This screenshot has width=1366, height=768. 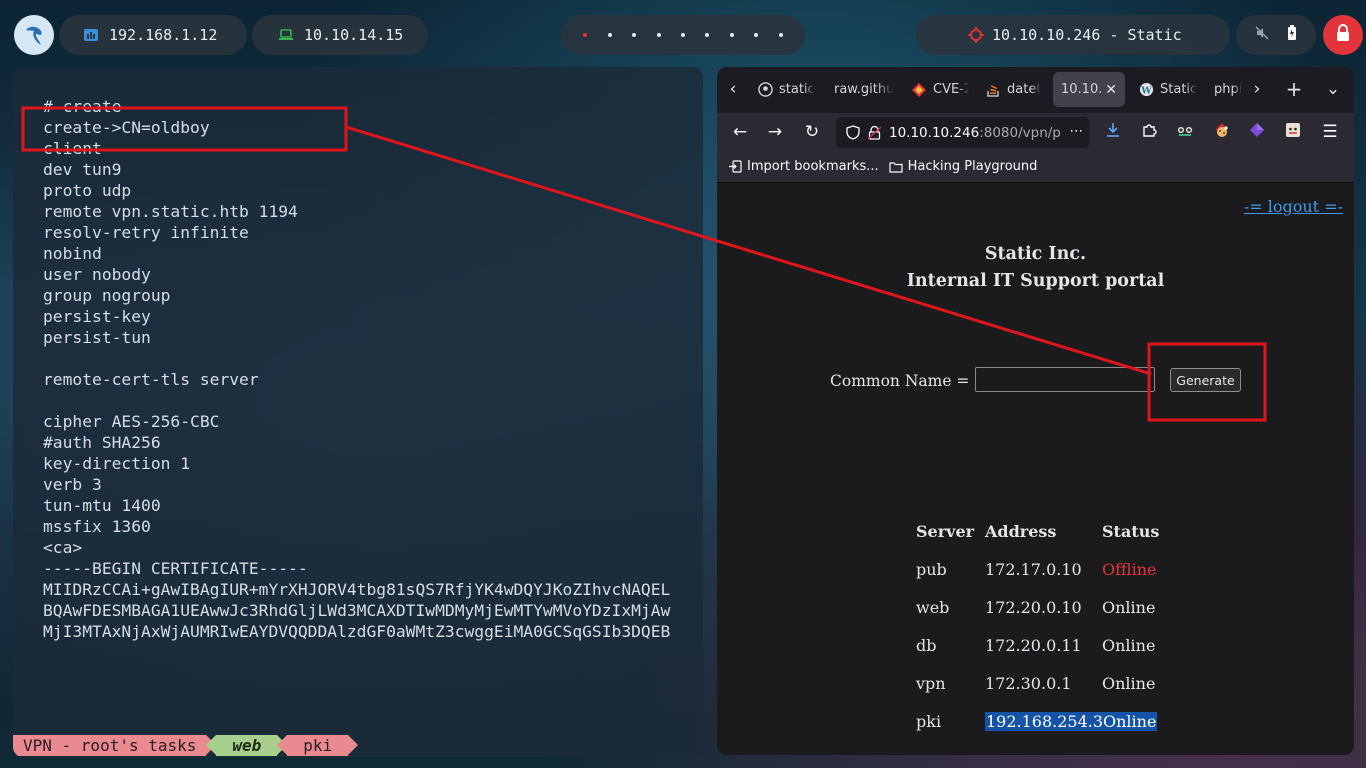 I want to click on terminal-line: group nogroup, so click(x=107, y=295).